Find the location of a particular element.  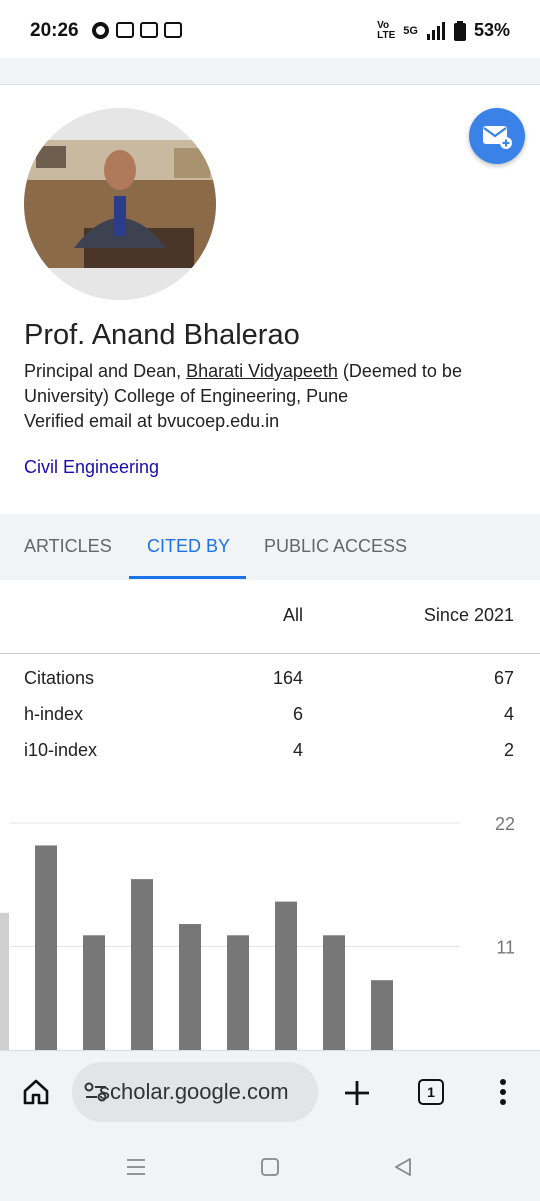

status-bar: 20:26 Vo LTE 5G 53% is located at coordinates (270, 29).